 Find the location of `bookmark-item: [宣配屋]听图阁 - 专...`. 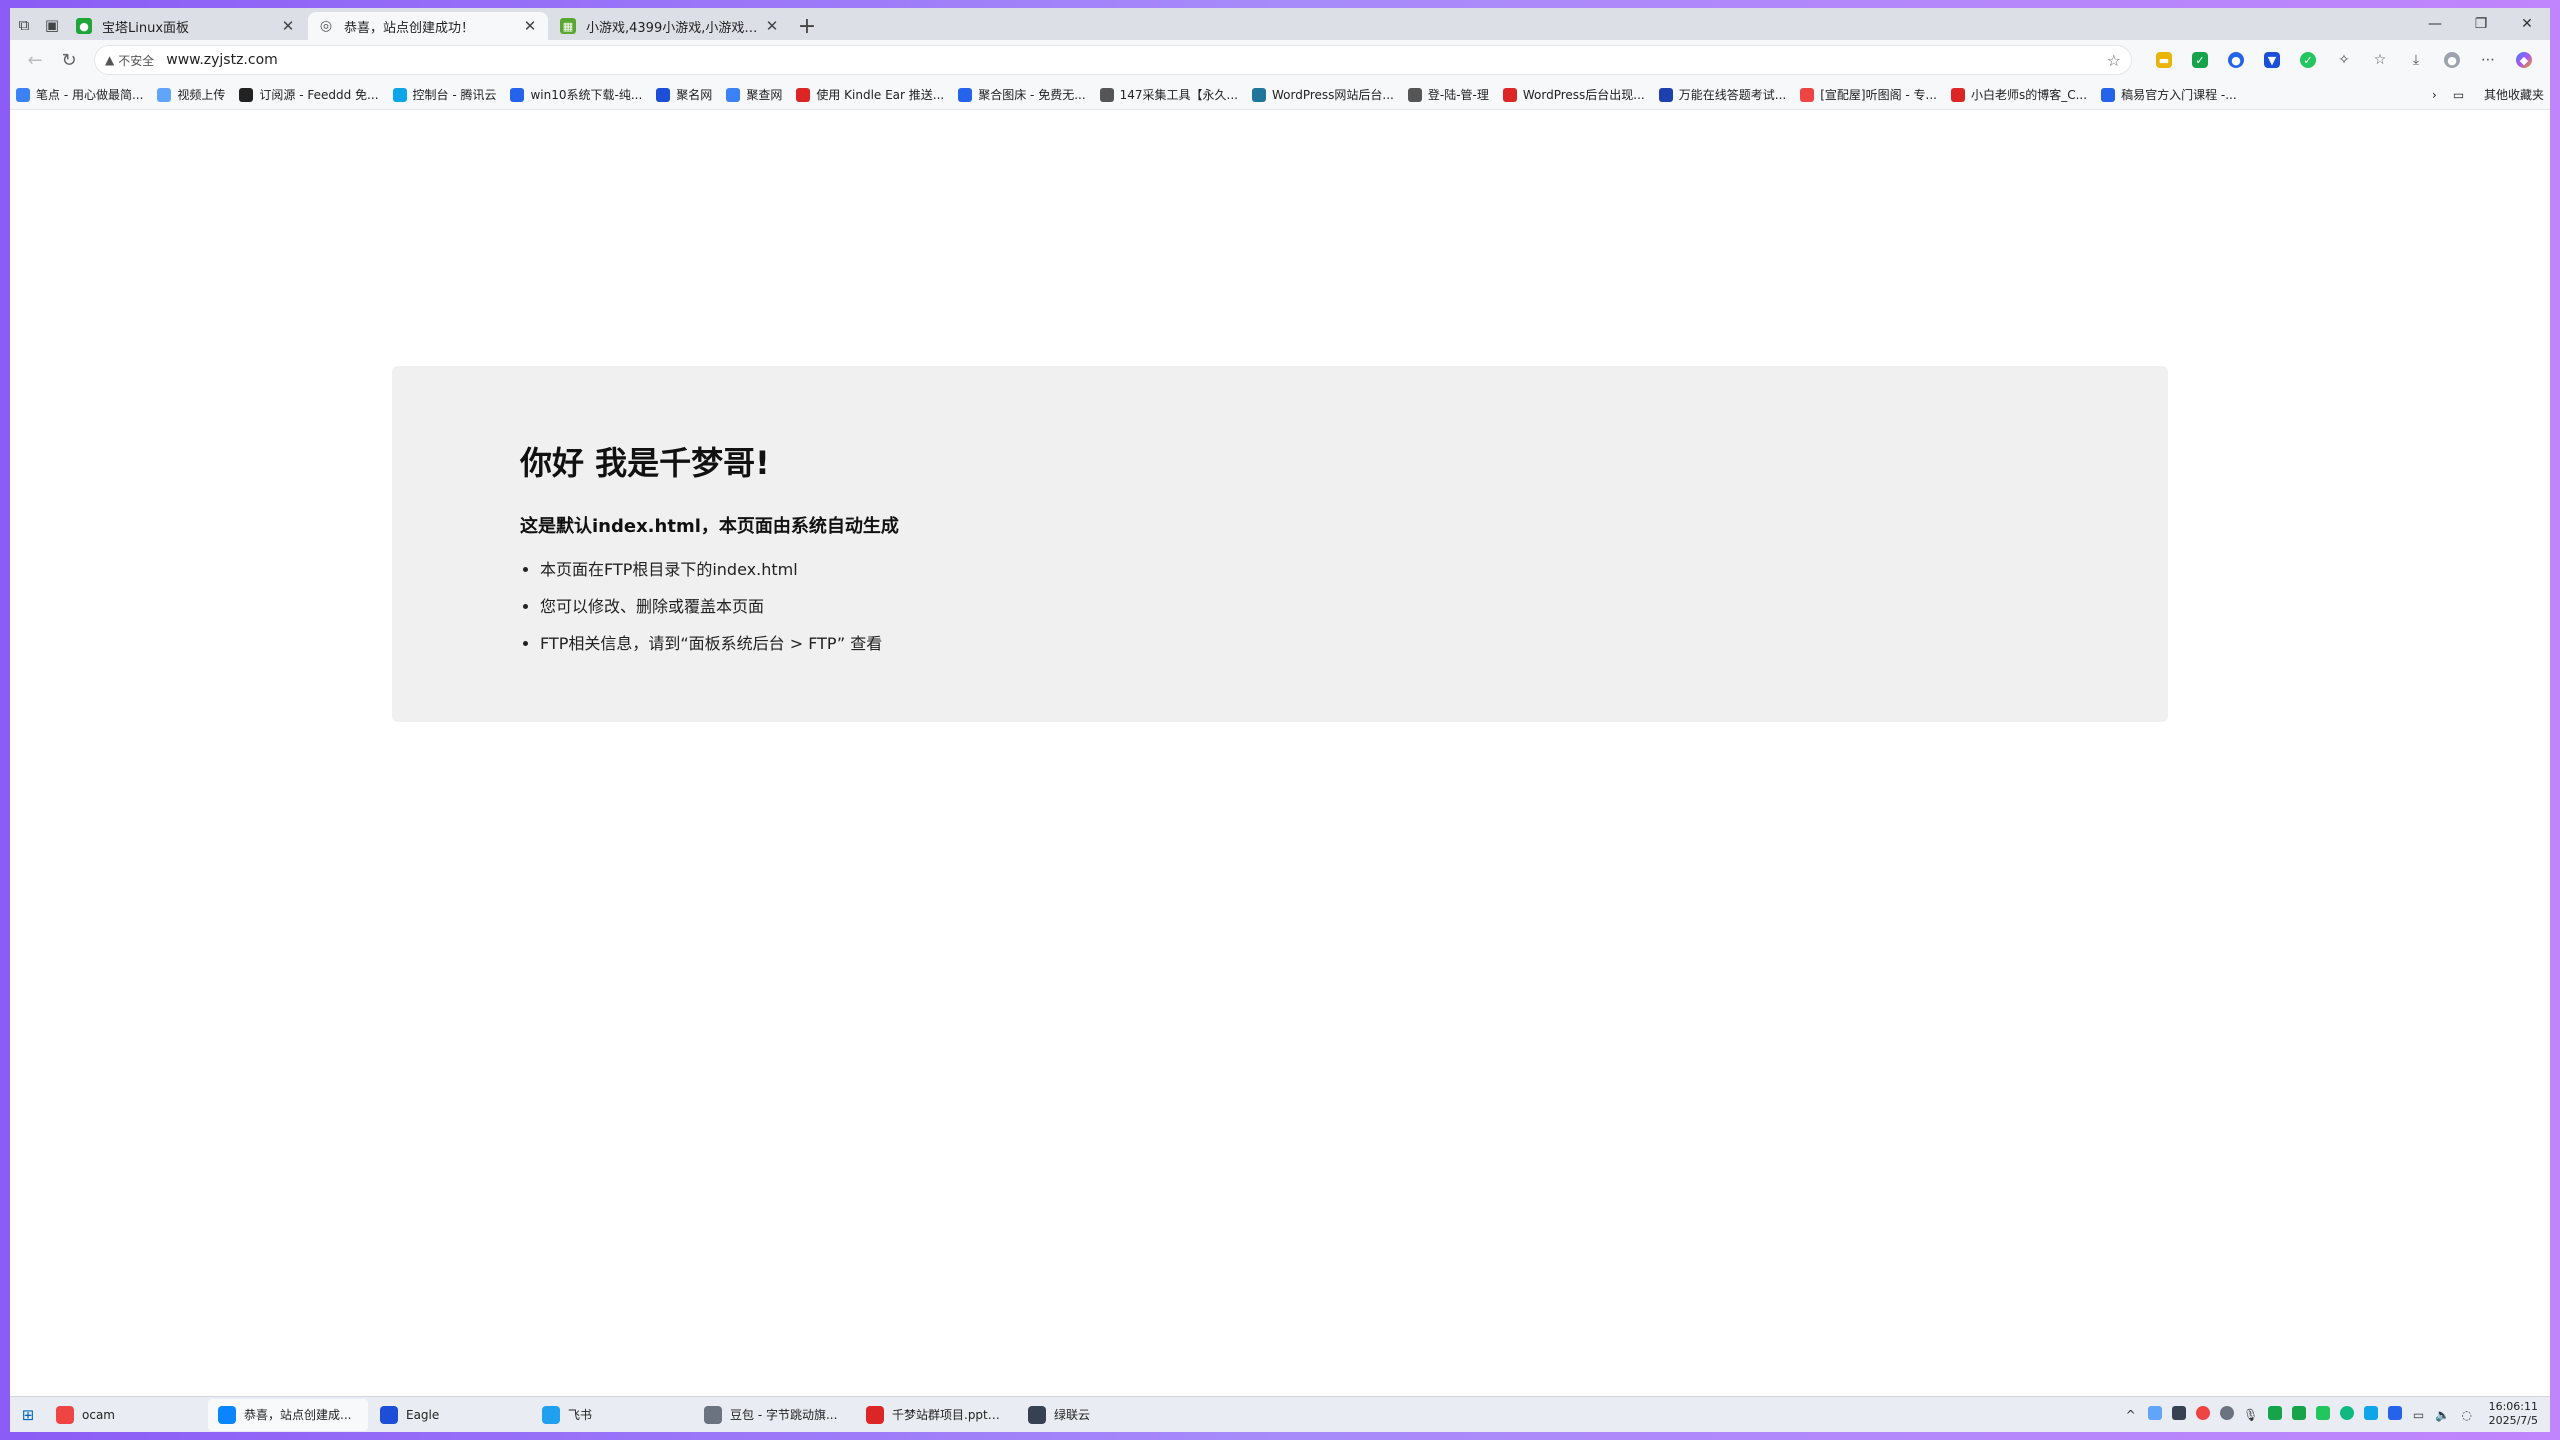

bookmark-item: [宣配屋]听图阁 - 专... is located at coordinates (1868, 94).